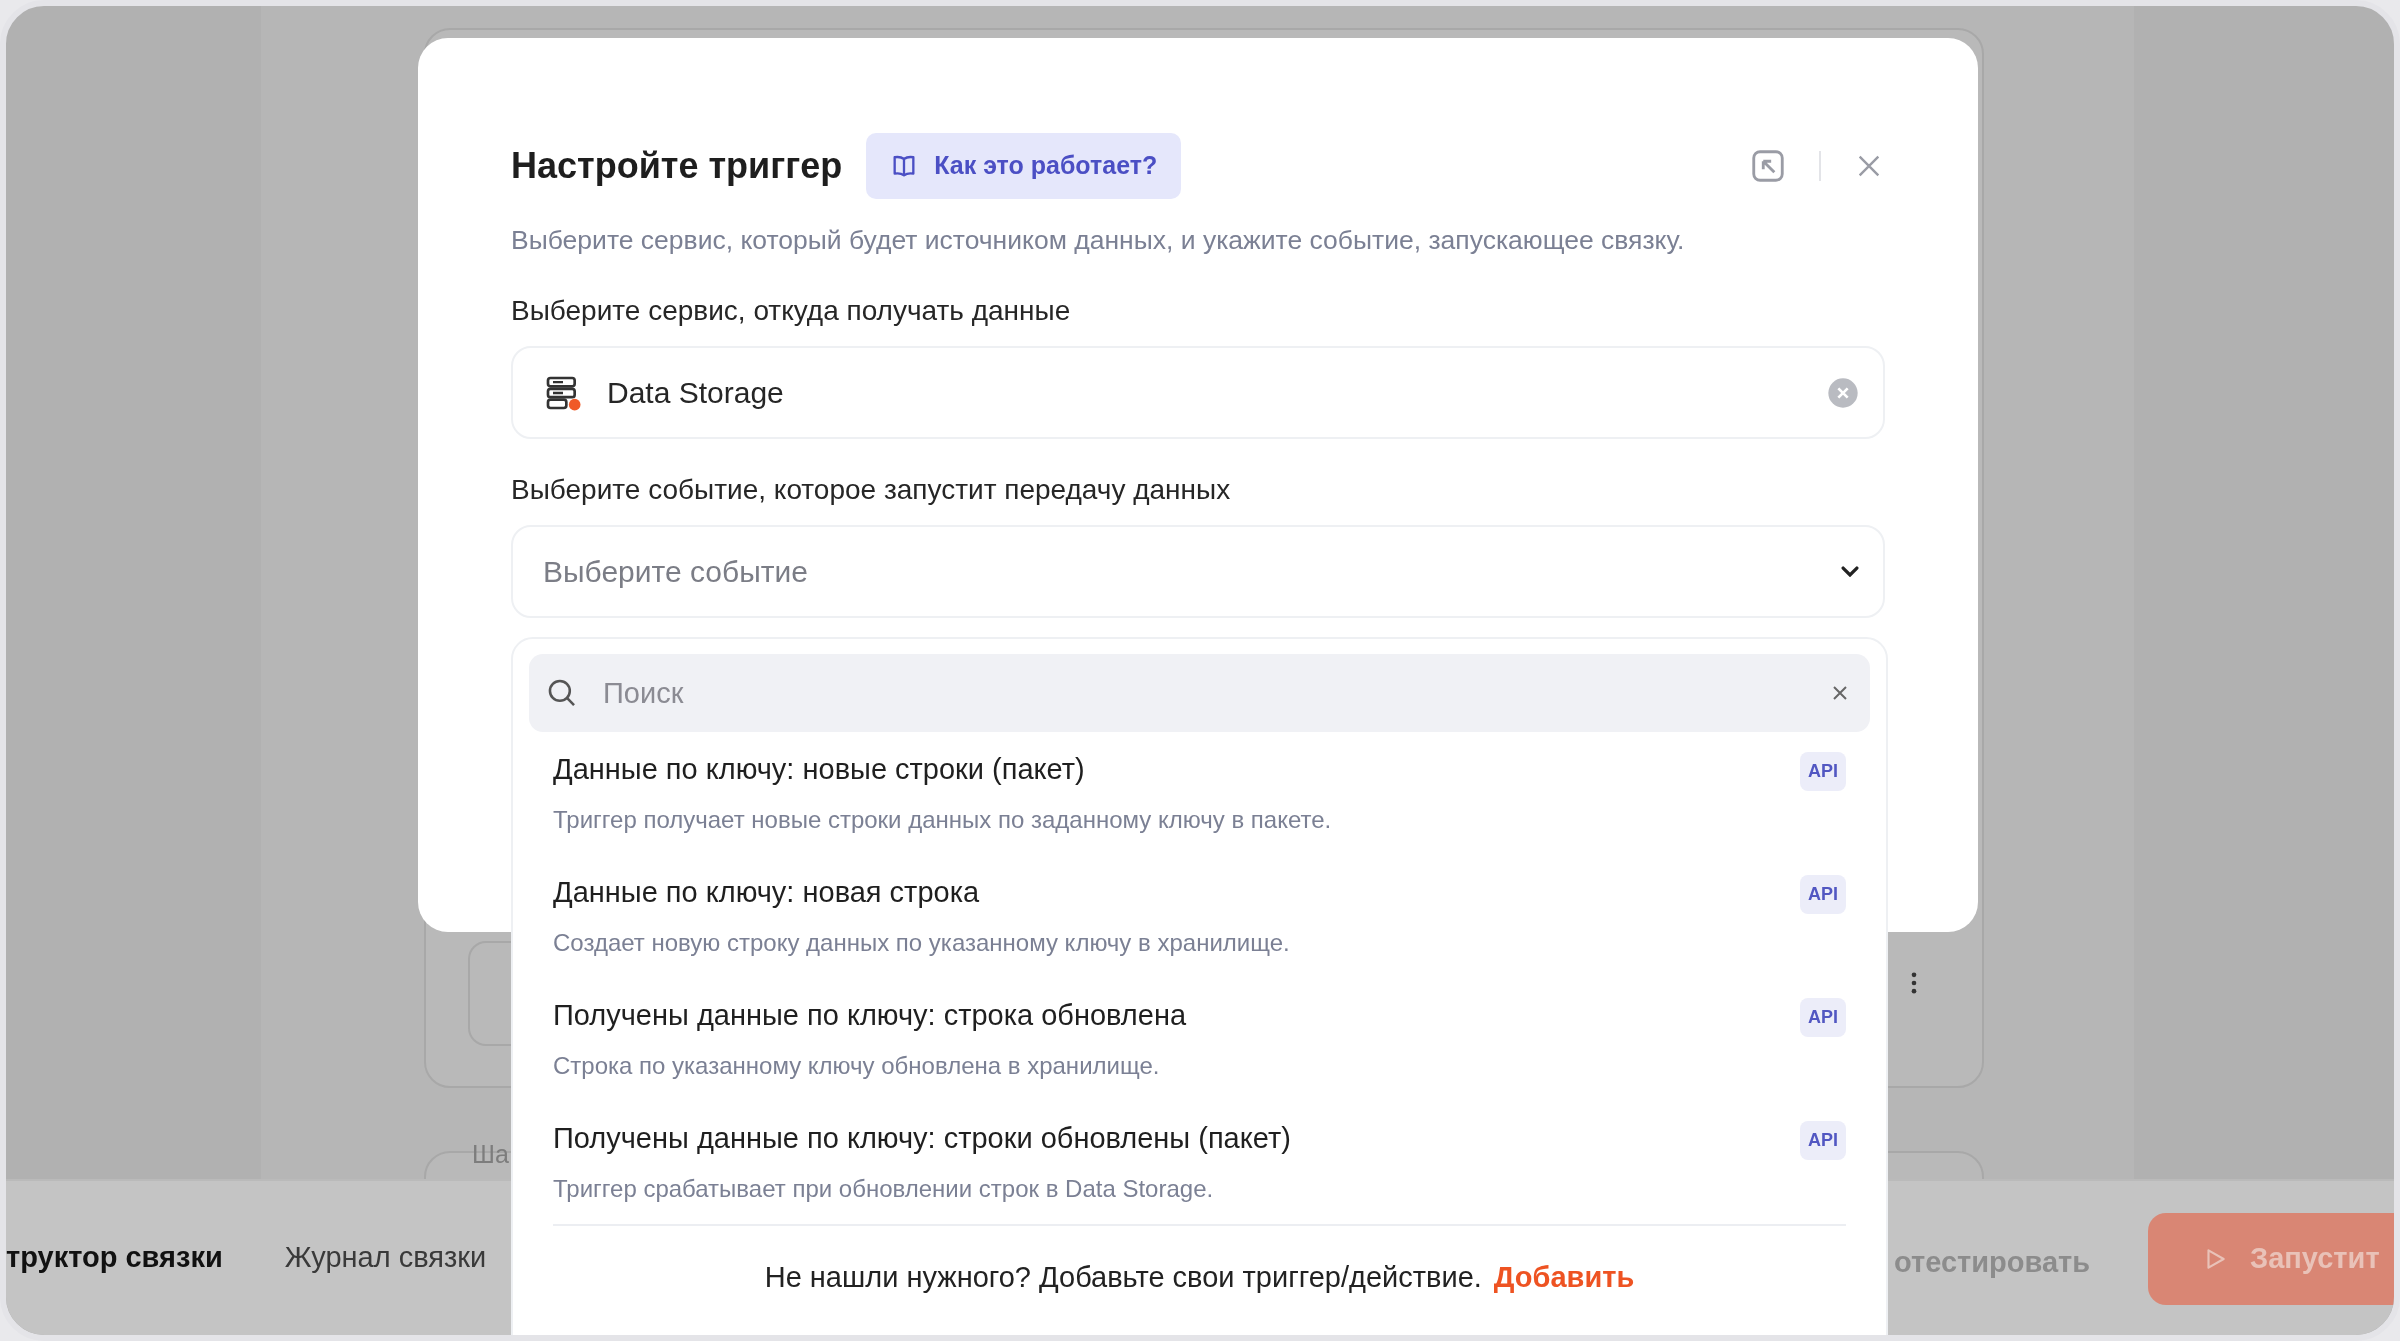  What do you see at coordinates (942, 819) in the screenshot?
I see `option-description: Триггер получает новые строки данных по заданному ключу в пакете.` at bounding box center [942, 819].